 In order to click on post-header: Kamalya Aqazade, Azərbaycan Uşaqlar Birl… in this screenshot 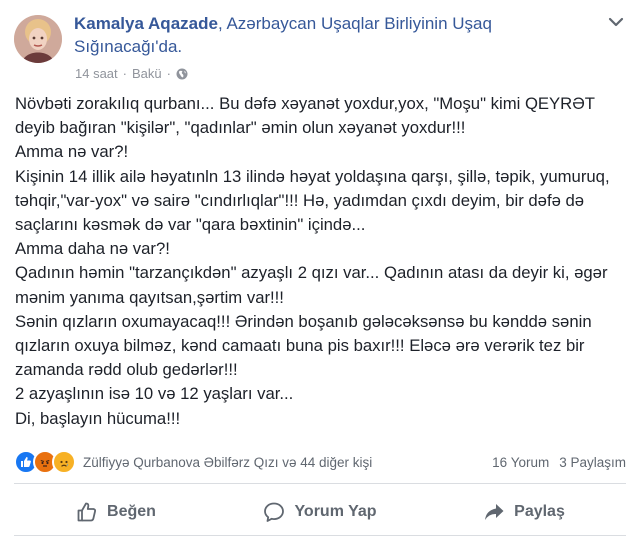, I will do `click(324, 35)`.